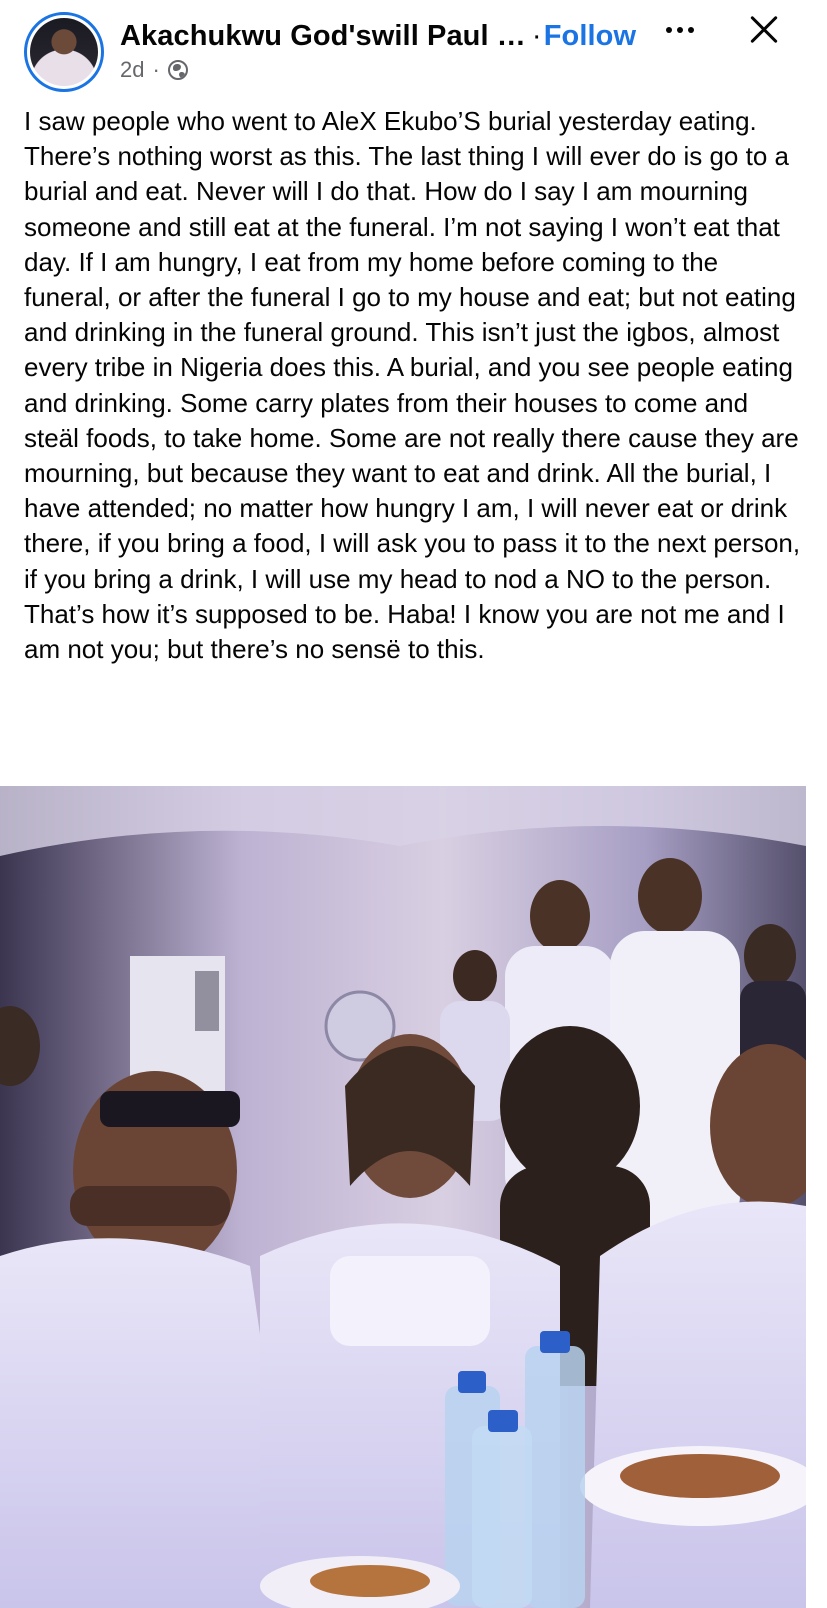 This screenshot has height=1608, width=827. I want to click on post-meta: 2d ·, so click(154, 70).